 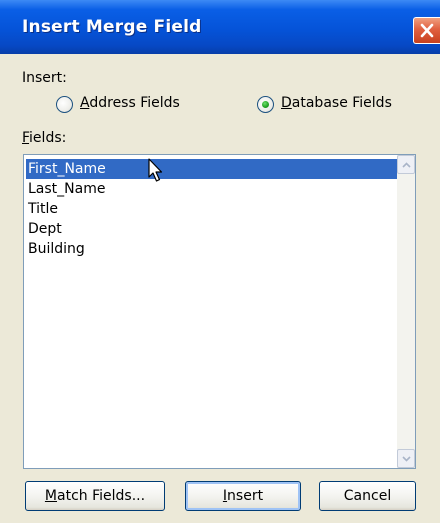 What do you see at coordinates (214, 189) in the screenshot?
I see `list-item: Last_Name` at bounding box center [214, 189].